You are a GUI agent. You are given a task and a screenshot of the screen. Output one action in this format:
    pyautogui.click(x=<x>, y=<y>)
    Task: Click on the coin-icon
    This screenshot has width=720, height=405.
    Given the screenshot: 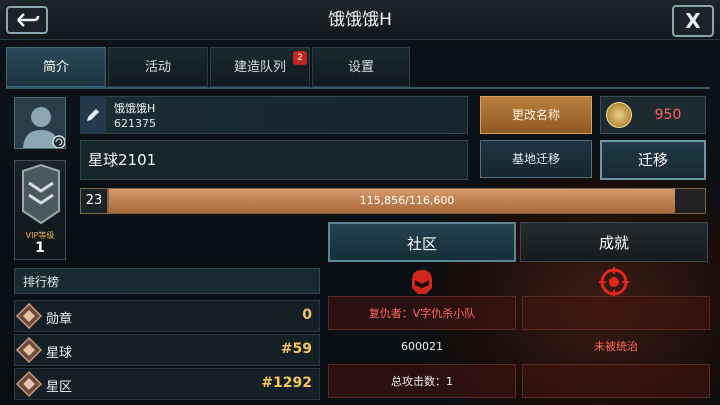 What is the action you would take?
    pyautogui.click(x=619, y=115)
    